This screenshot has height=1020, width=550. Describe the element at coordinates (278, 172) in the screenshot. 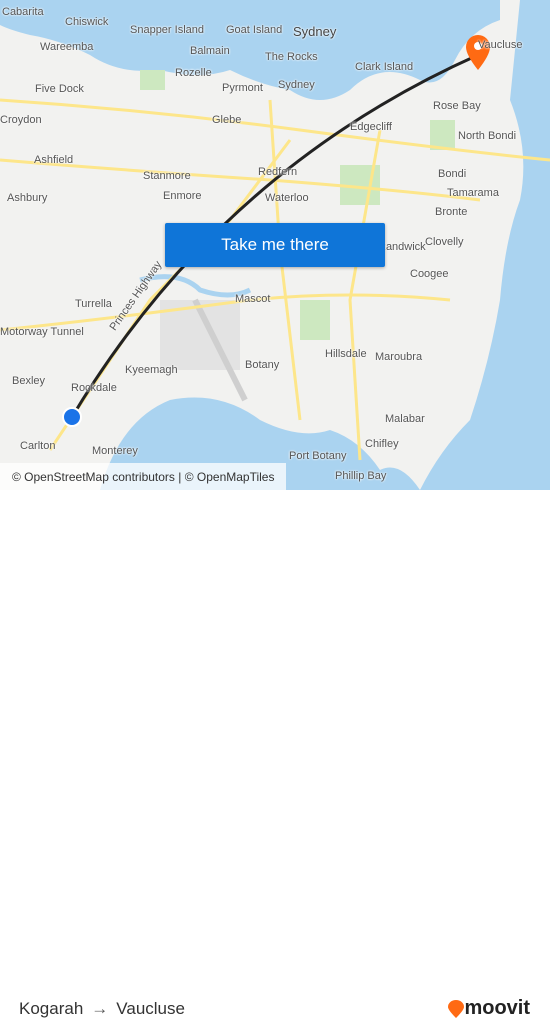

I see `map-label: Redfern` at that location.